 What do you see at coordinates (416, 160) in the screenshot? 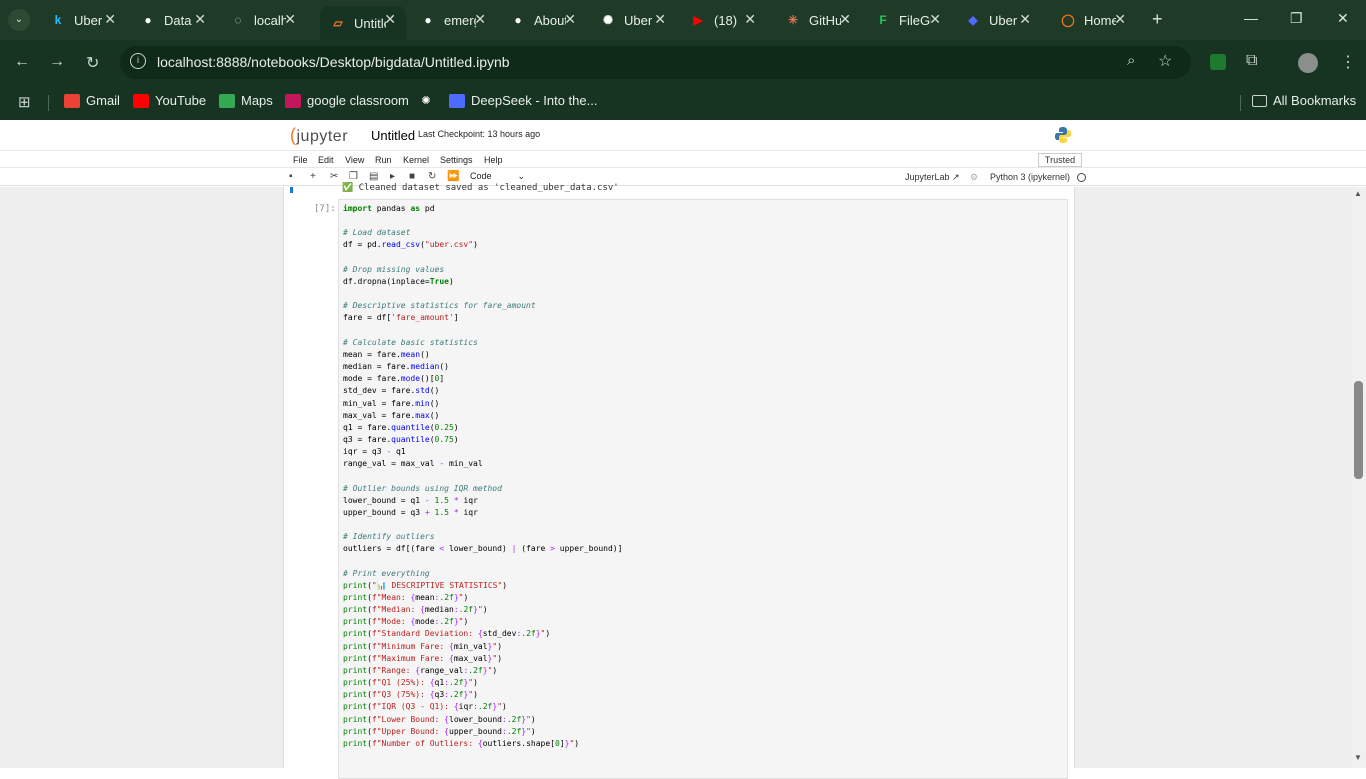
I see `menu-kernel: Kernel` at bounding box center [416, 160].